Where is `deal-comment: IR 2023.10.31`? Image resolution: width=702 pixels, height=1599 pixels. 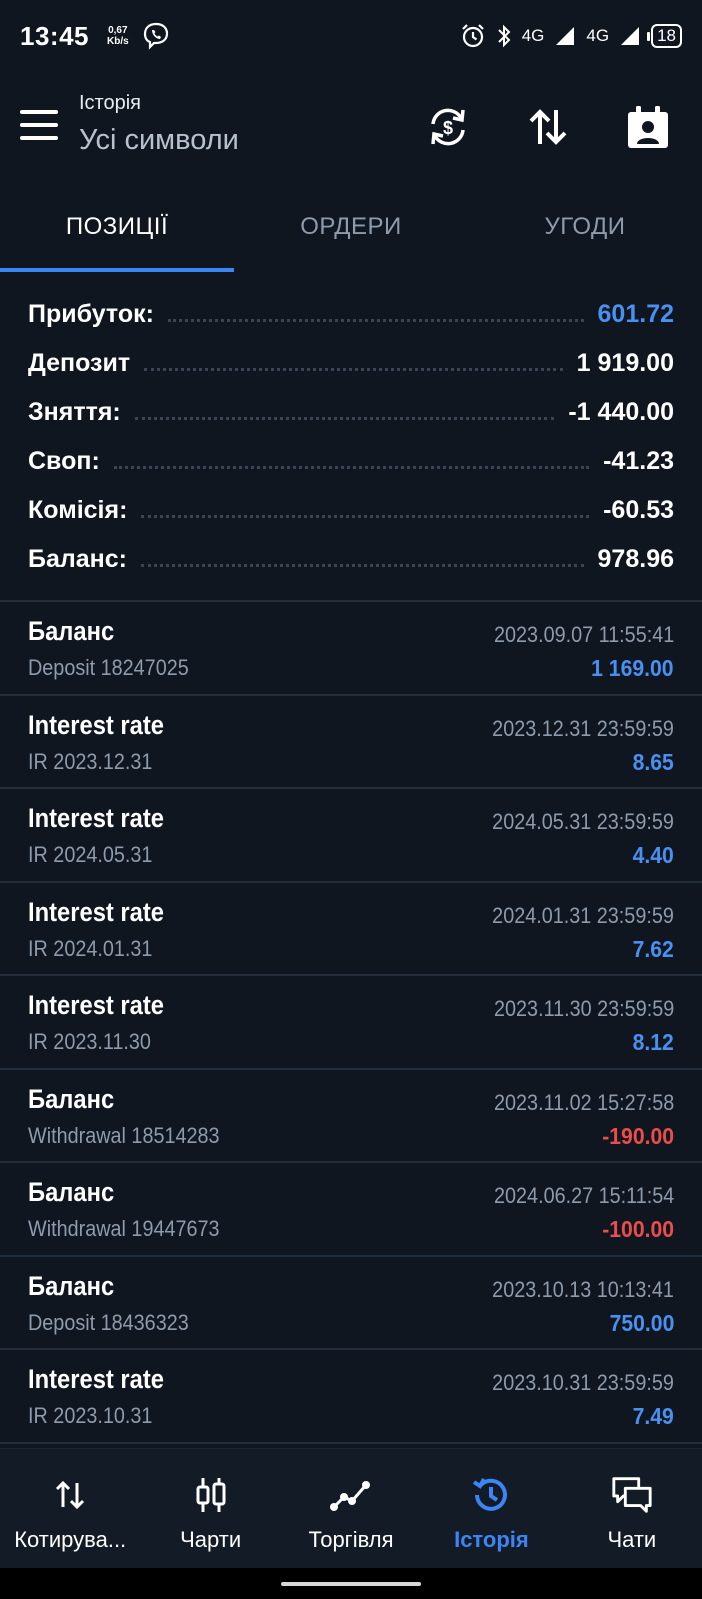
deal-comment: IR 2023.10.31 is located at coordinates (90, 1415).